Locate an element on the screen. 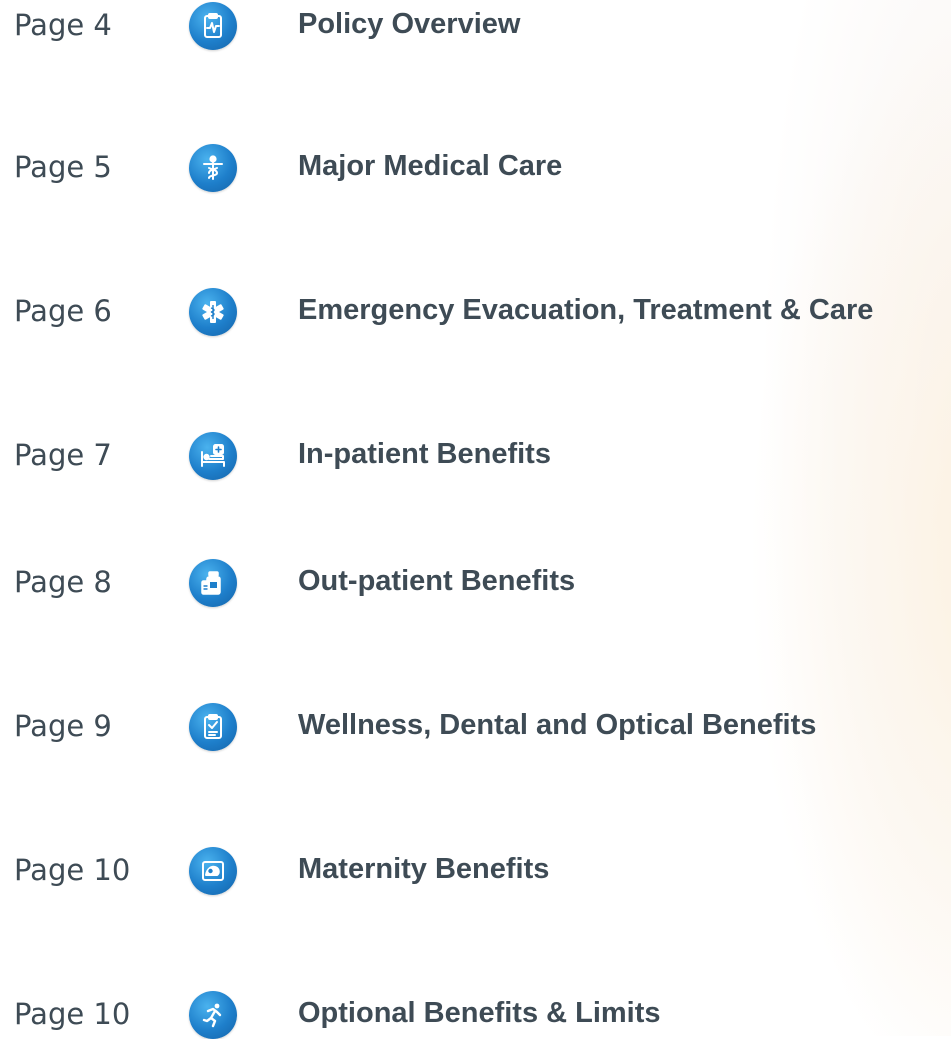 The width and height of the screenshot is (951, 1039). section-title: Major Medical Care is located at coordinates (430, 166).